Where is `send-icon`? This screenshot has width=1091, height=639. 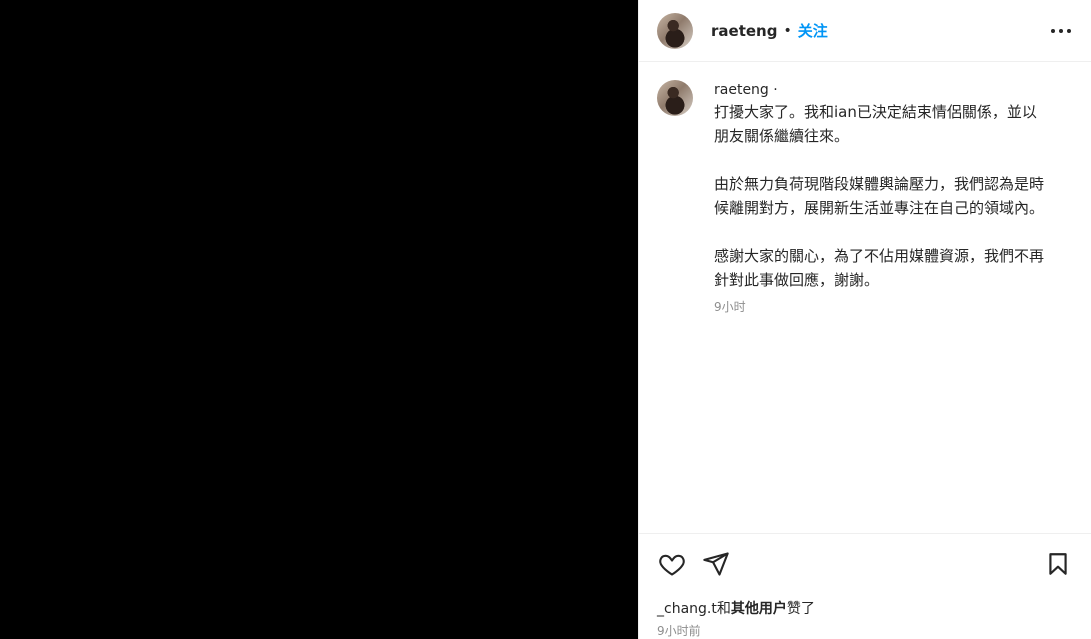
send-icon is located at coordinates (716, 564).